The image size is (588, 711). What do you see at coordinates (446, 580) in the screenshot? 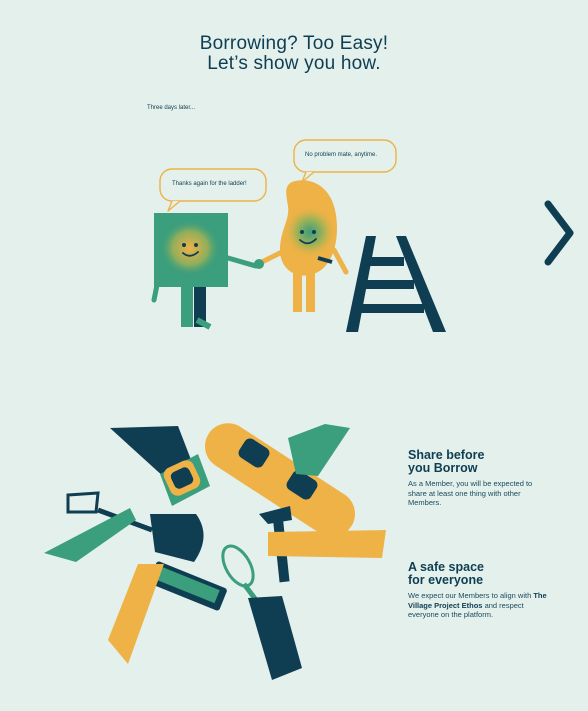
I see `feature-safe-space-title-line-2: for everyone` at bounding box center [446, 580].